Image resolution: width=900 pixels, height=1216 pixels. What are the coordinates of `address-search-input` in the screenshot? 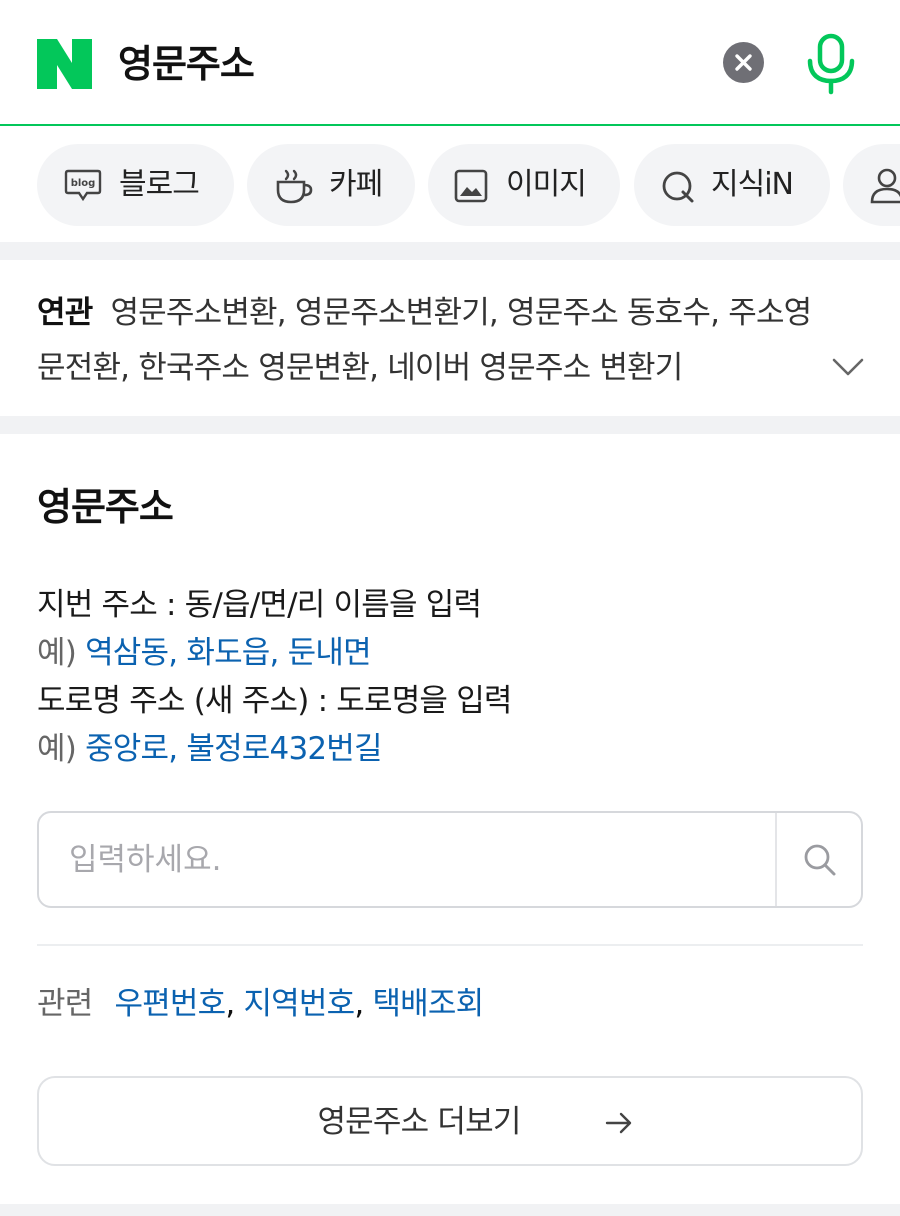 It's located at (407, 859).